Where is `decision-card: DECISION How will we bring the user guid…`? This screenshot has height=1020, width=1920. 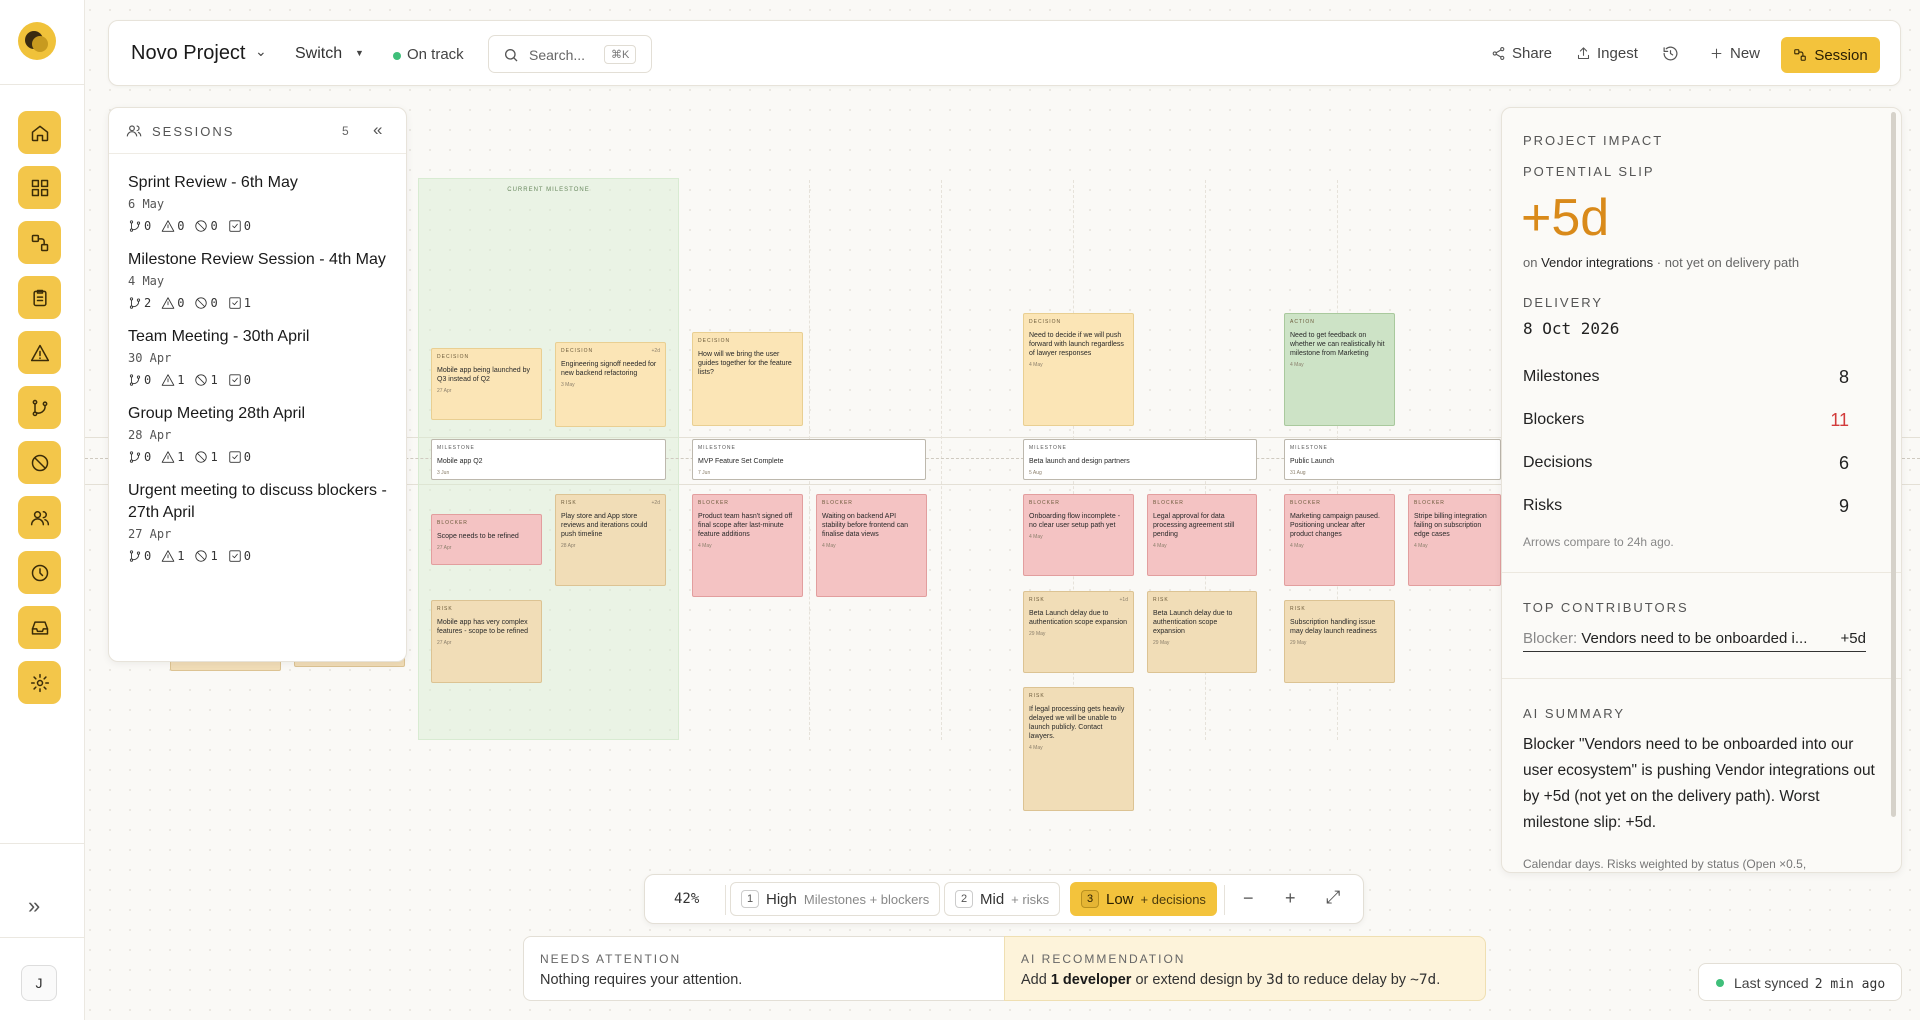
decision-card: DECISION How will we bring the user guid… is located at coordinates (747, 379).